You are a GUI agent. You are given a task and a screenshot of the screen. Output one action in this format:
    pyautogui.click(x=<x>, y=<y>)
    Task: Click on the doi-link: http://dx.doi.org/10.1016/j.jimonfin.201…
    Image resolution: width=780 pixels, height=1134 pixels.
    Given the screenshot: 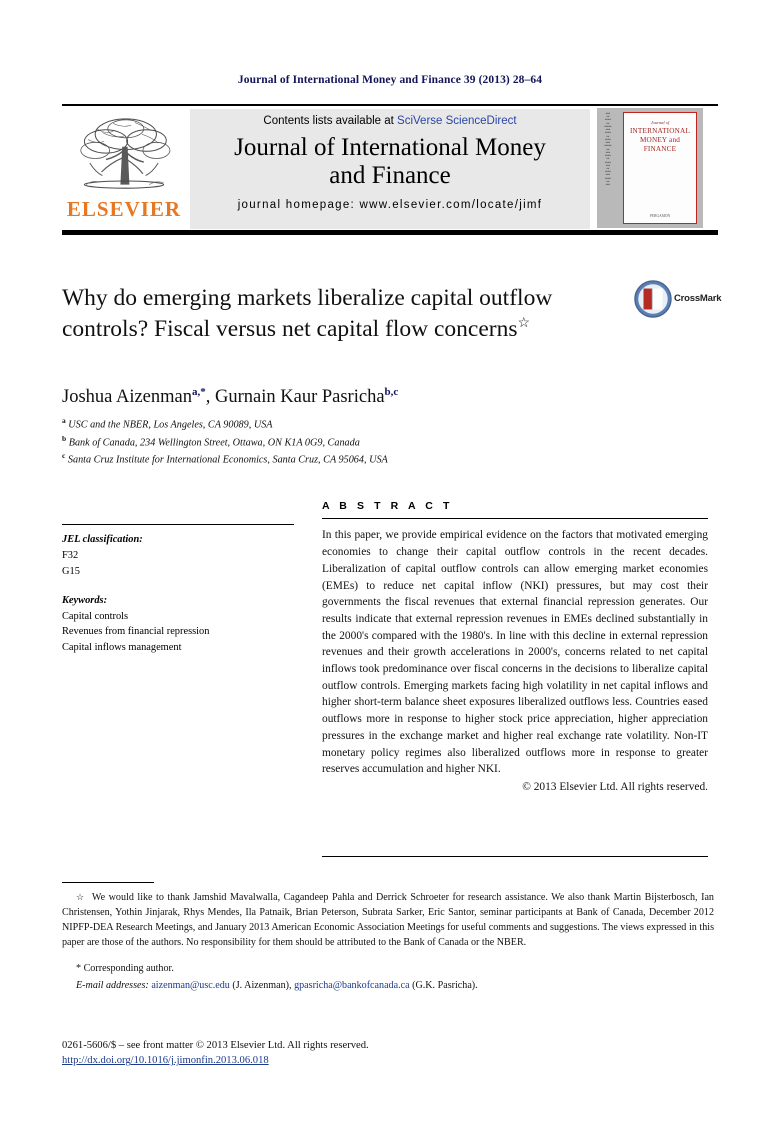 What is the action you would take?
    pyautogui.click(x=165, y=1060)
    